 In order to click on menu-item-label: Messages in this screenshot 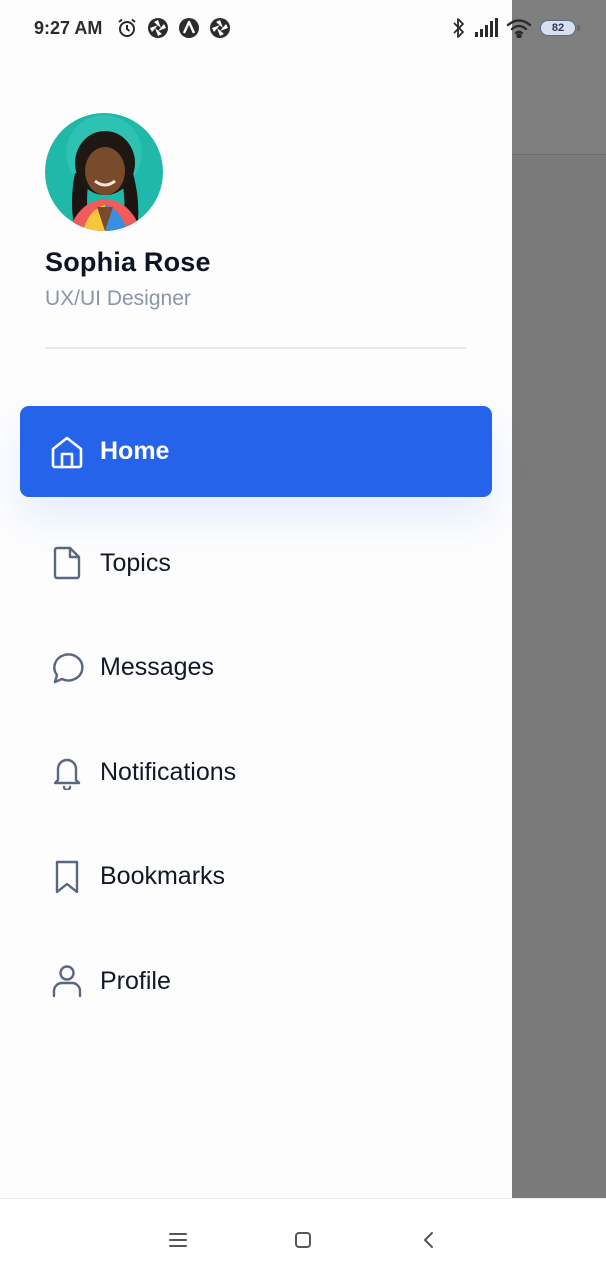, I will do `click(157, 667)`.